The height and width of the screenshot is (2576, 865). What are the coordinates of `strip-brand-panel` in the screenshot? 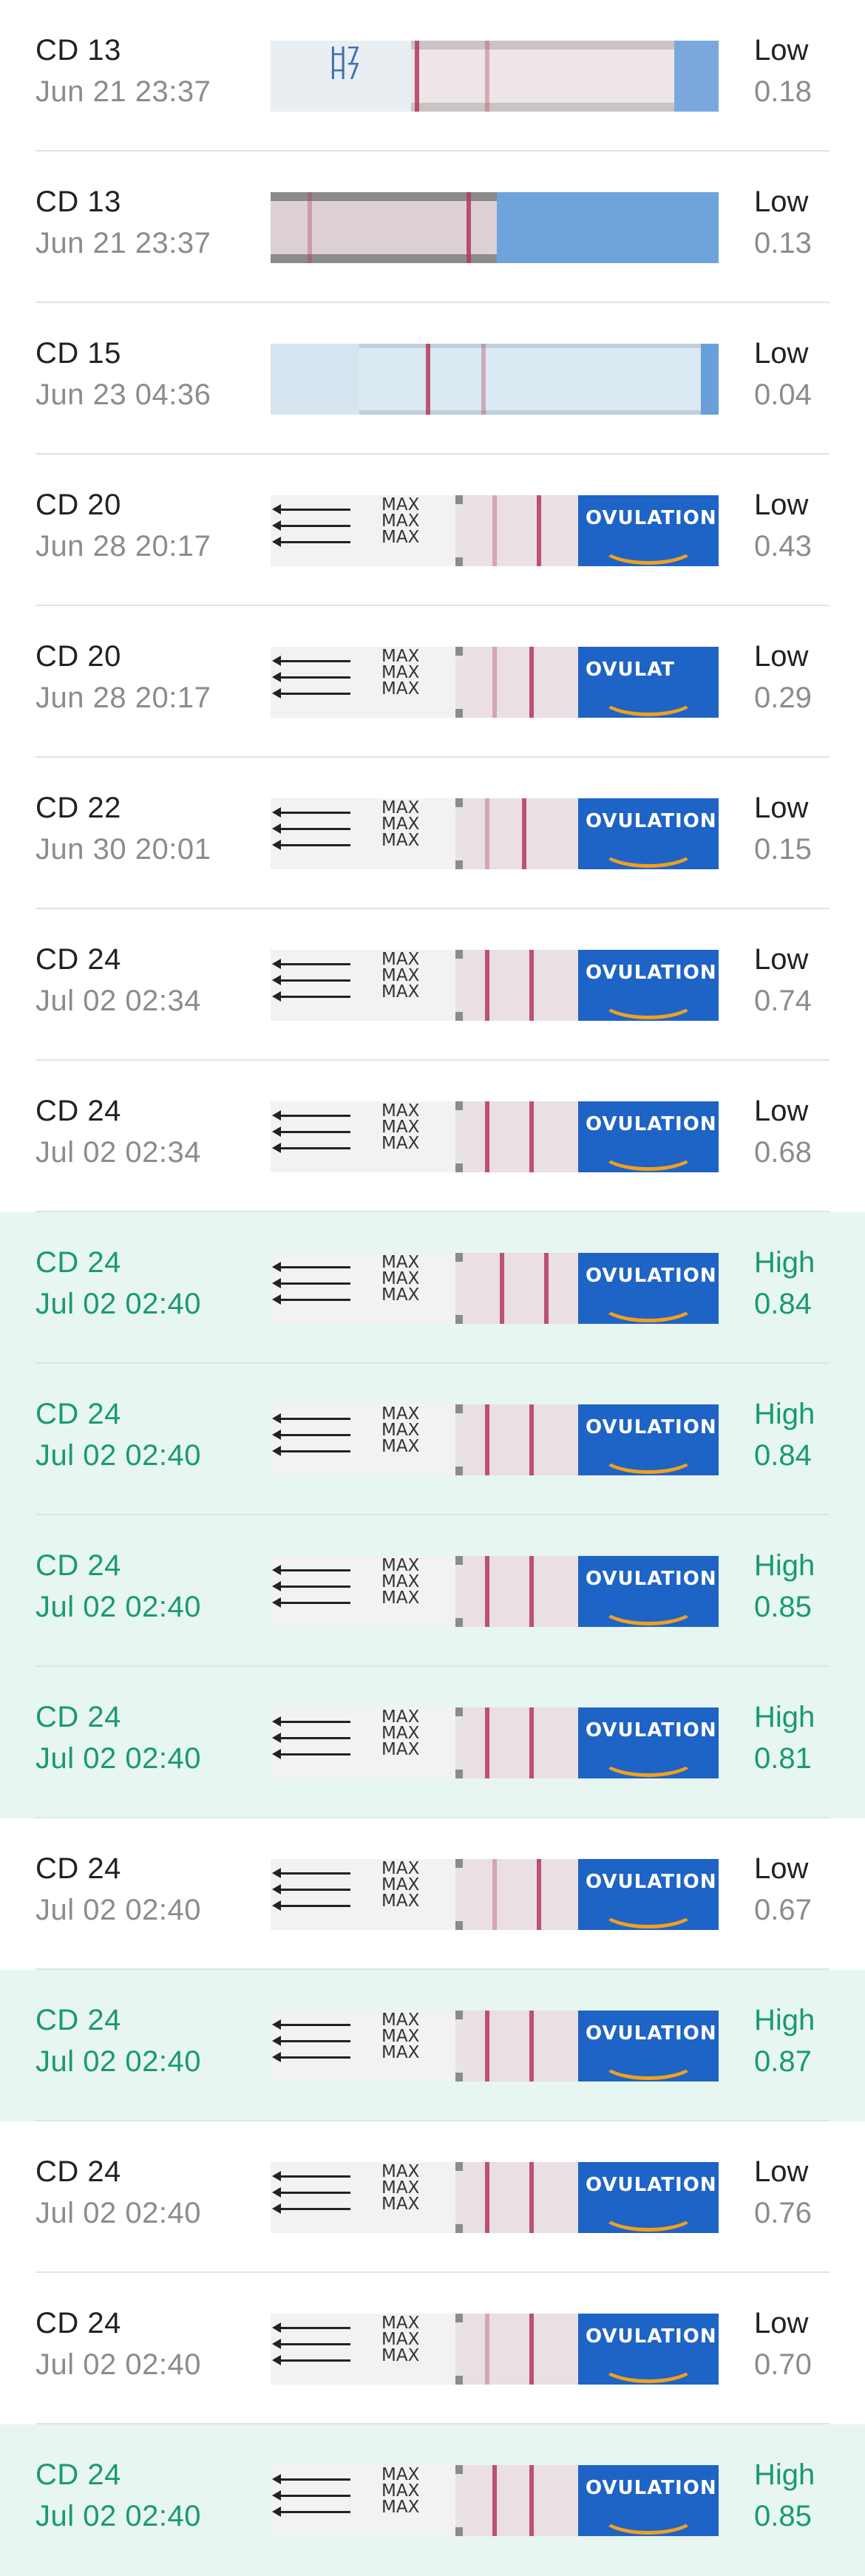 It's located at (697, 76).